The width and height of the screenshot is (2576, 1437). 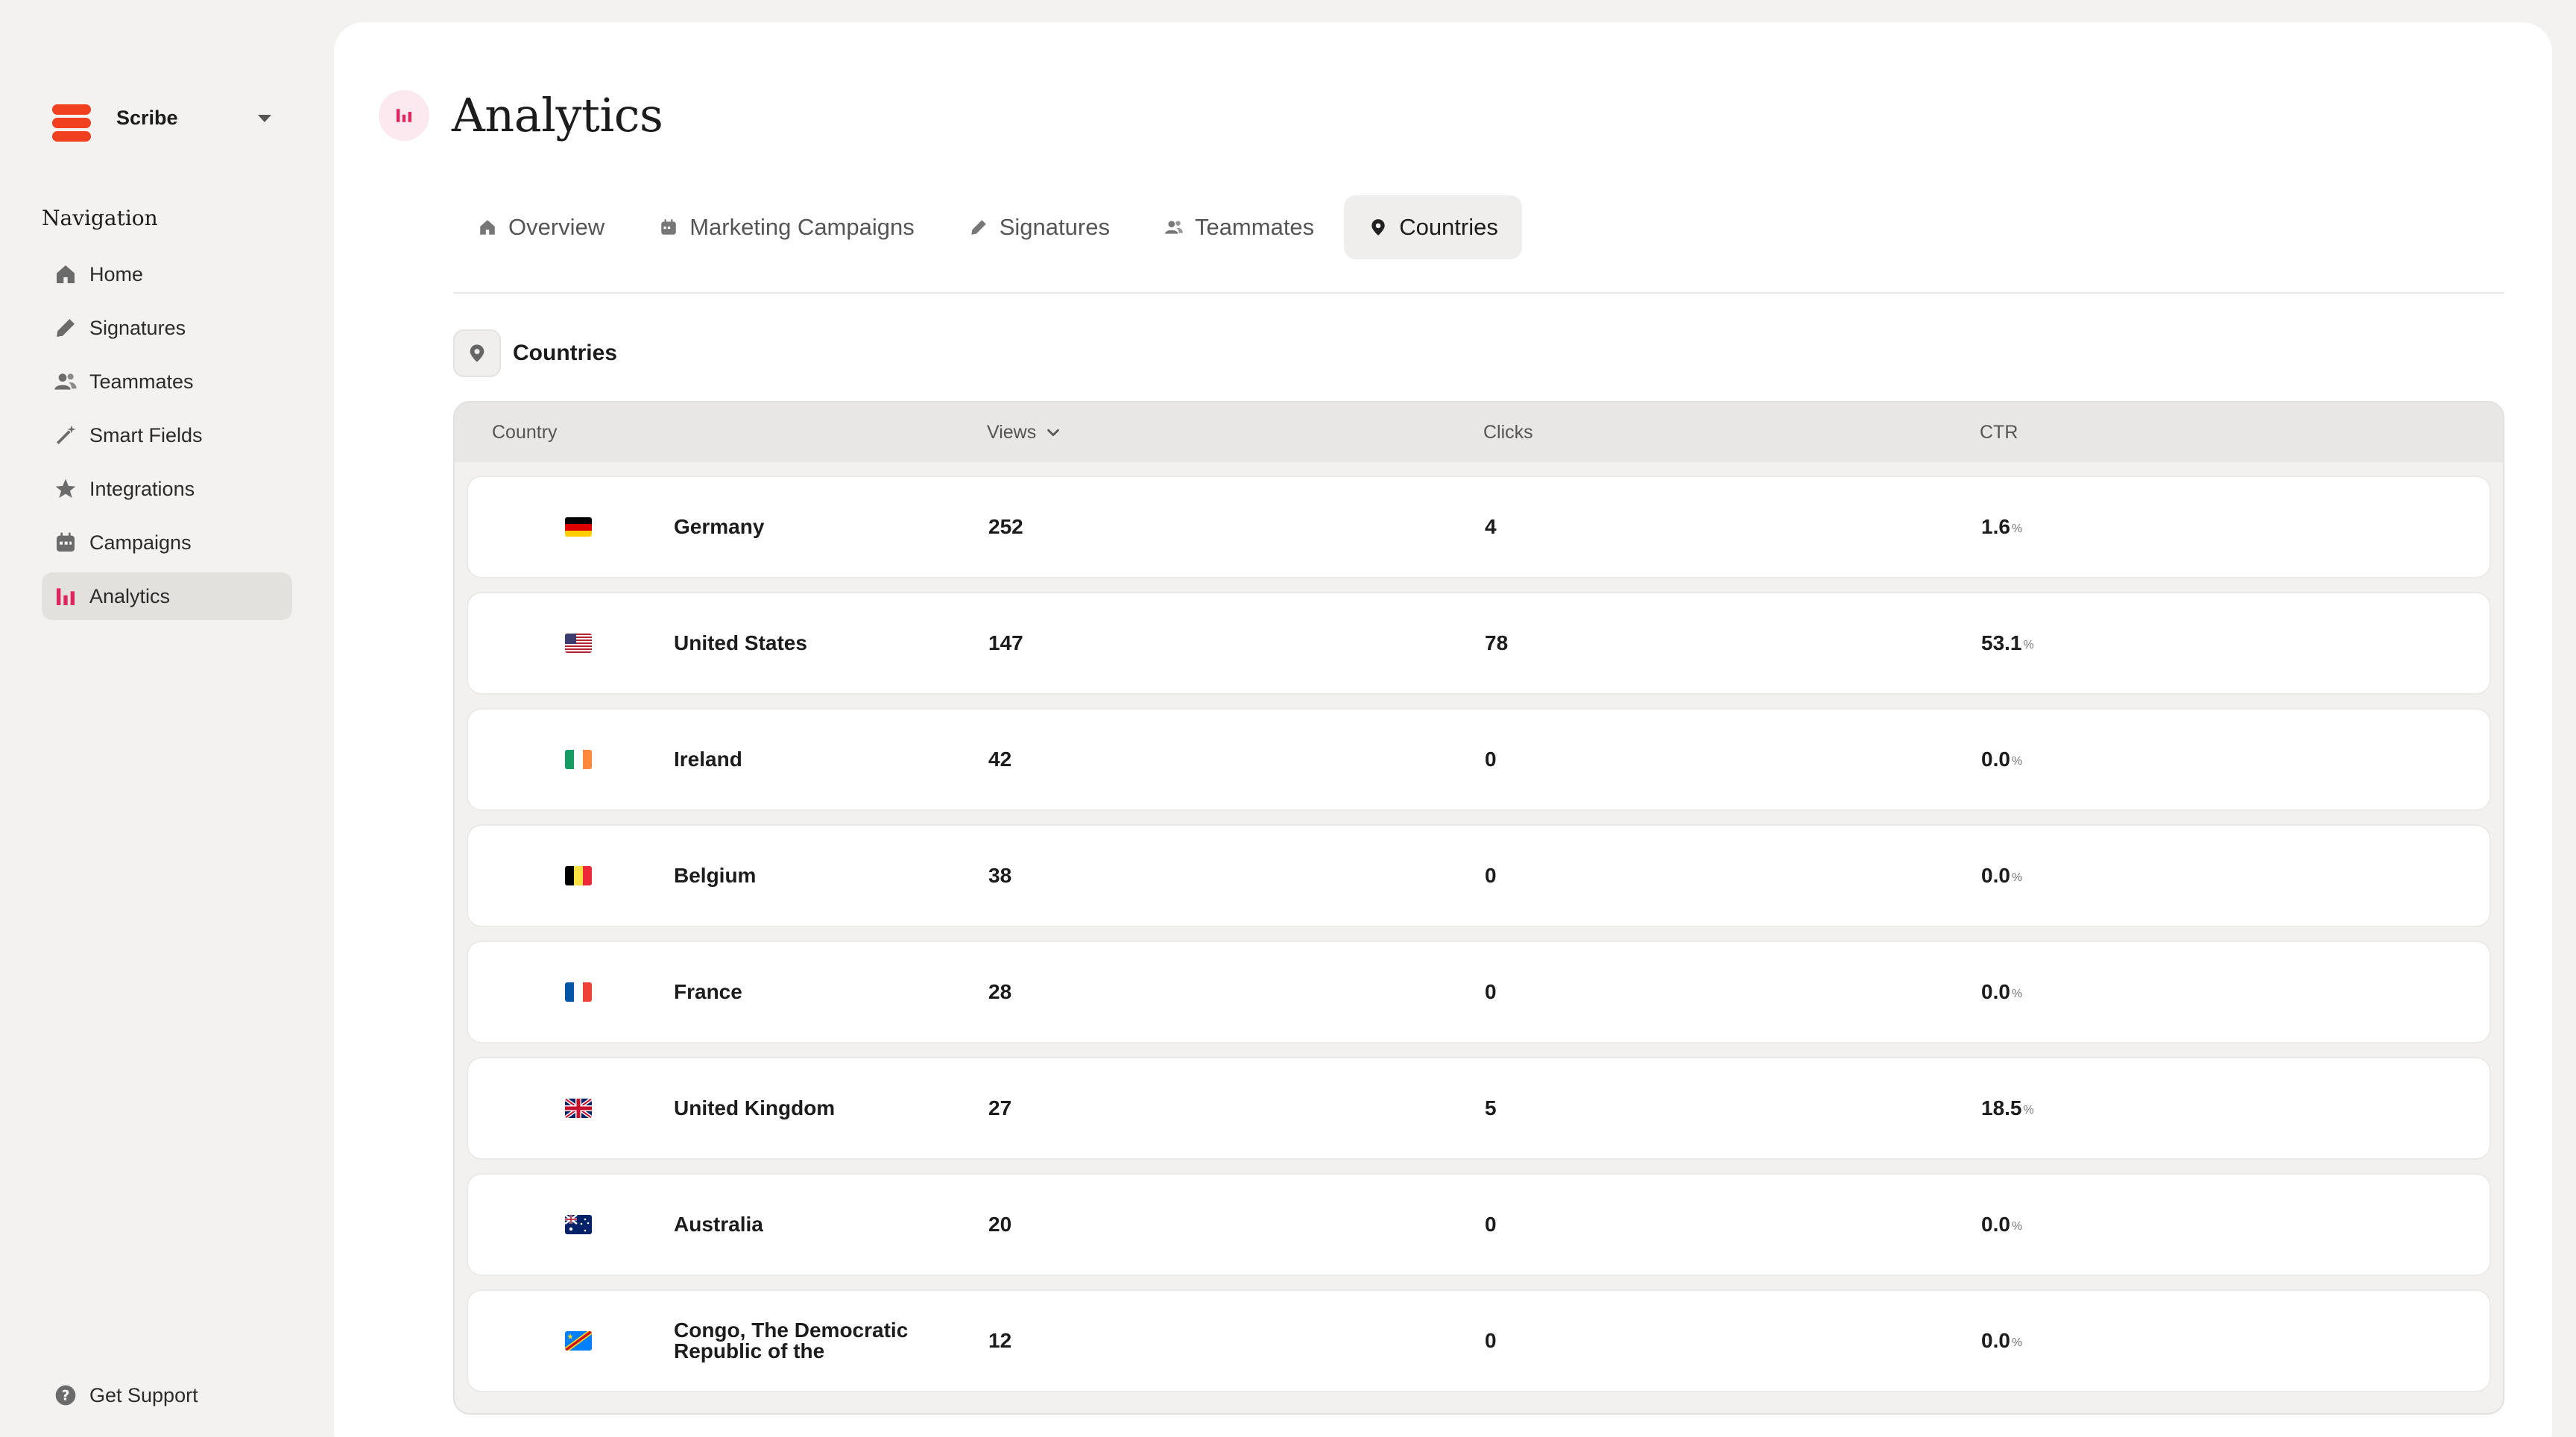 What do you see at coordinates (73, 117) in the screenshot?
I see `scribe-logo-icon` at bounding box center [73, 117].